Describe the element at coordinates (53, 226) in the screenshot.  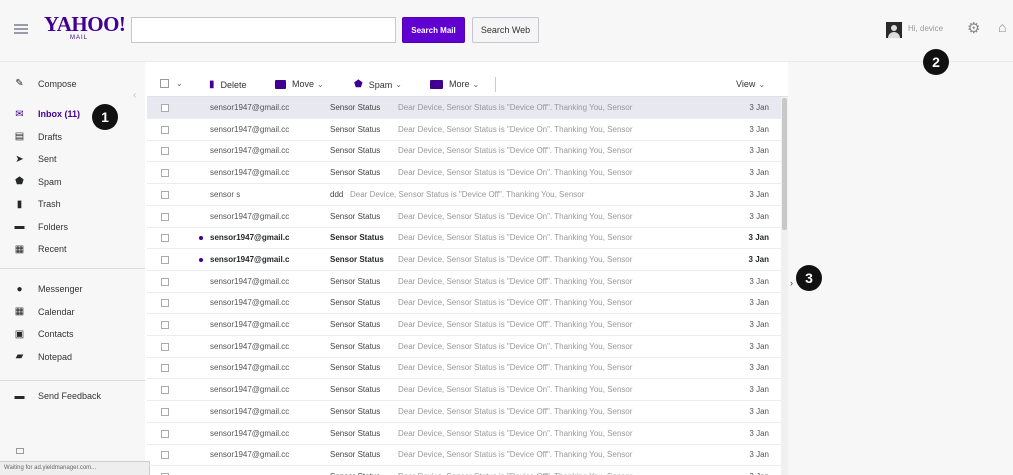
I see `sidebar-item-label: Folders` at that location.